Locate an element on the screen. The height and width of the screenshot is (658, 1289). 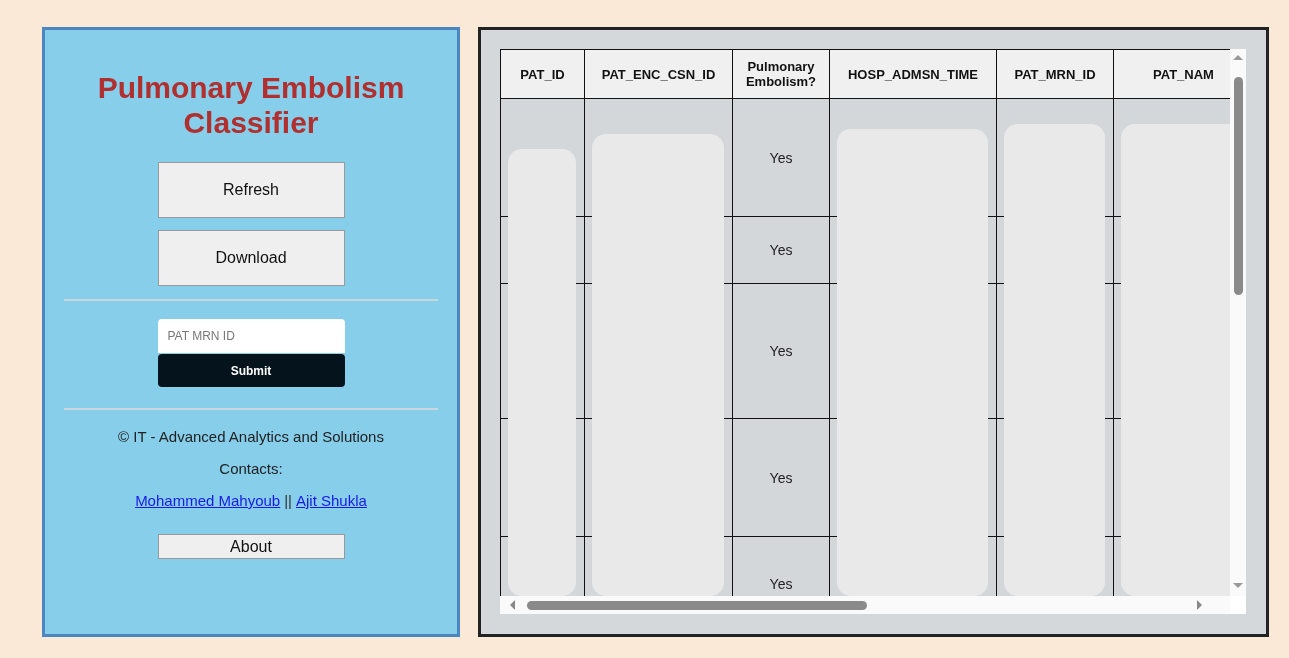
scroll-up-icon is located at coordinates (1238, 57).